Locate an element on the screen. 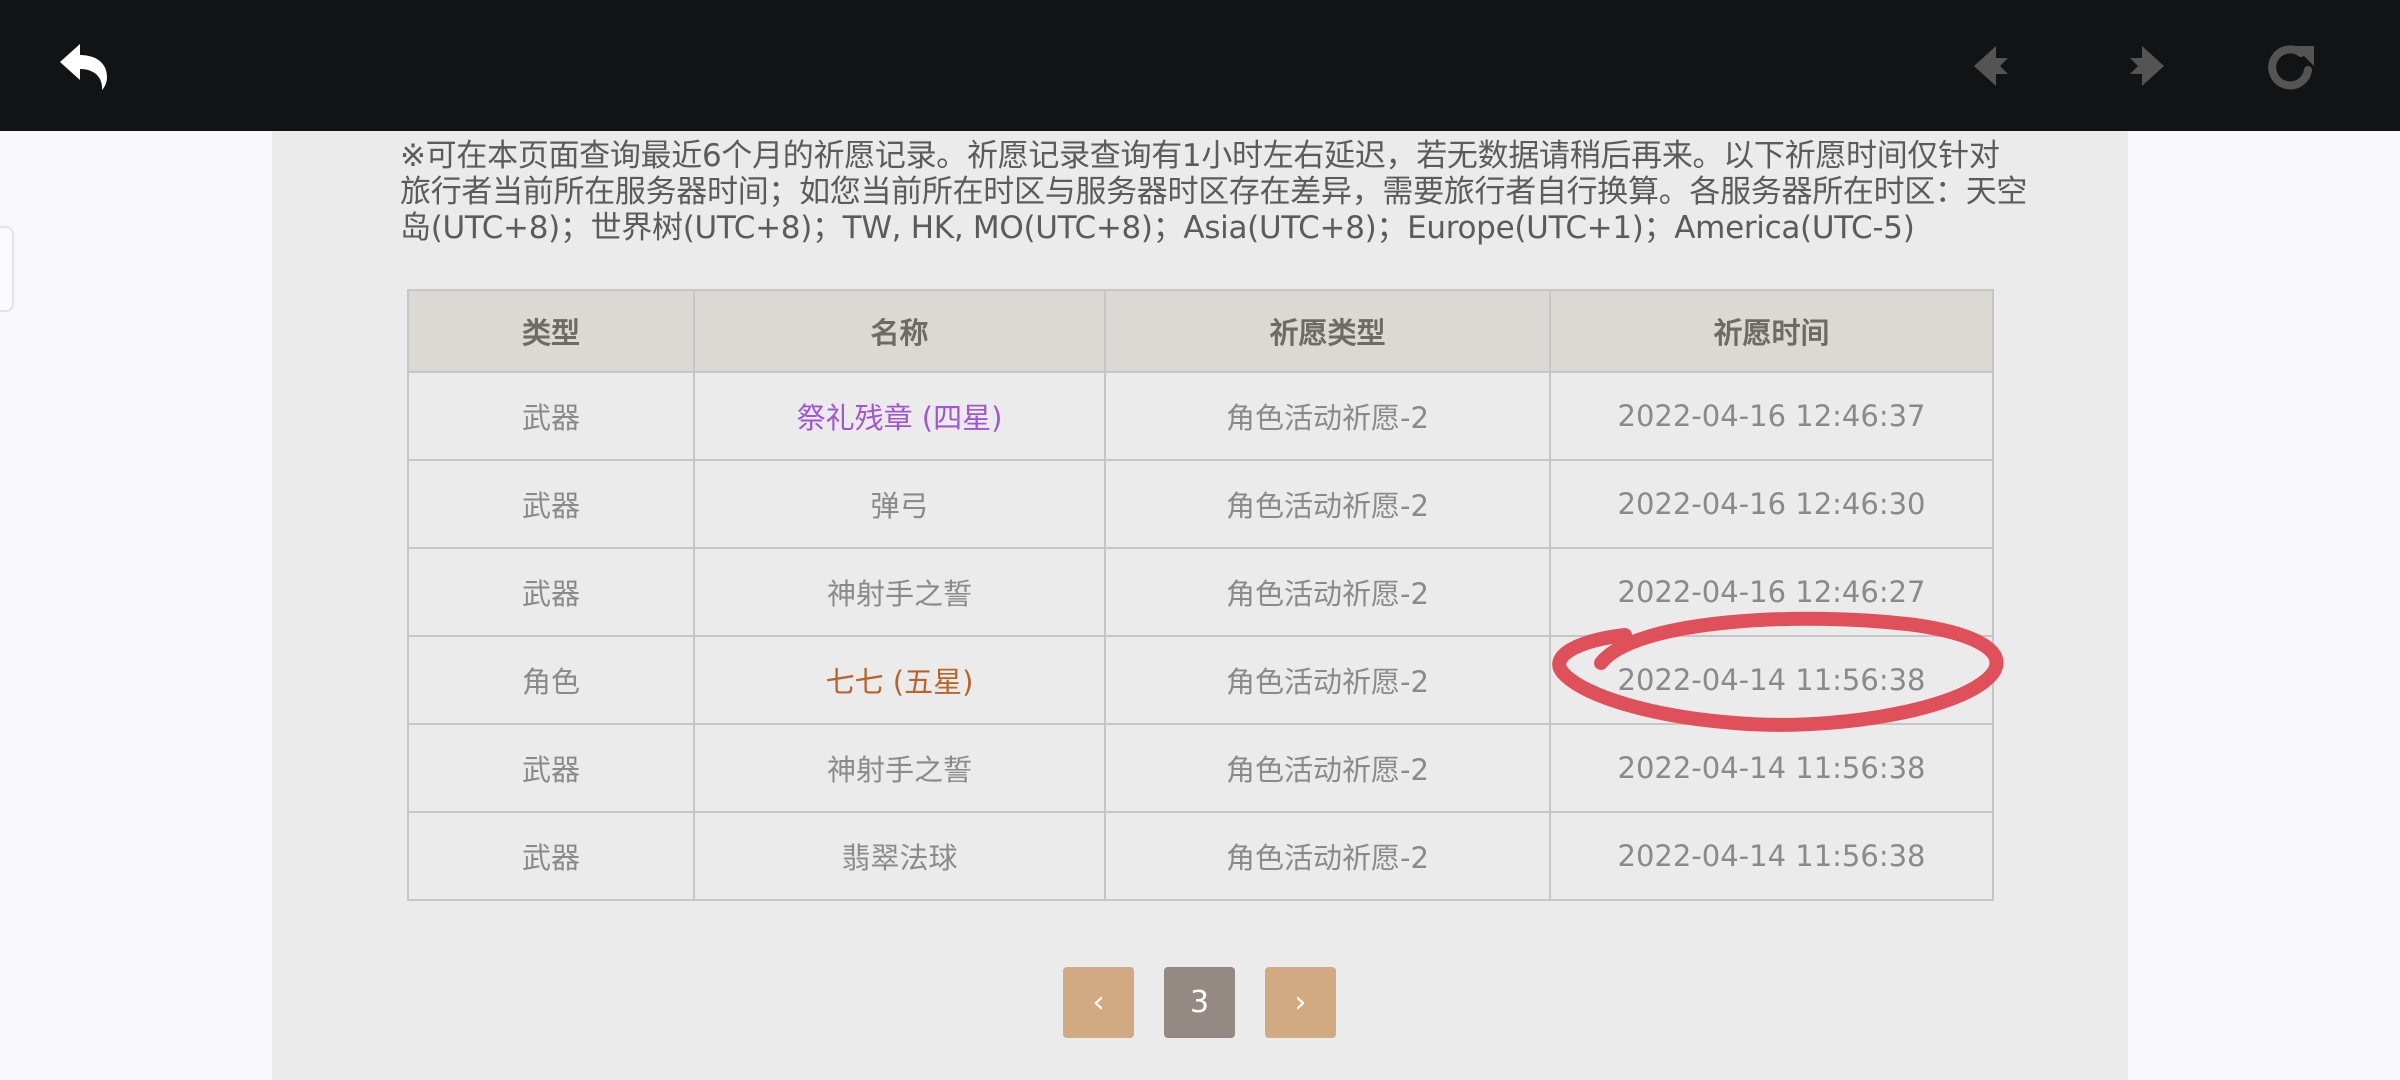 This screenshot has height=1080, width=2400. table-row: 武器 翡翠法球 角色活动祈愿-2 2022-04-14 11:56:38 is located at coordinates (1200, 856).